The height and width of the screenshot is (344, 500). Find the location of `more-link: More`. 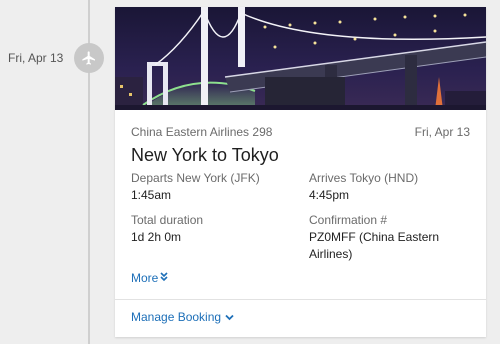

more-link: More is located at coordinates (149, 278).